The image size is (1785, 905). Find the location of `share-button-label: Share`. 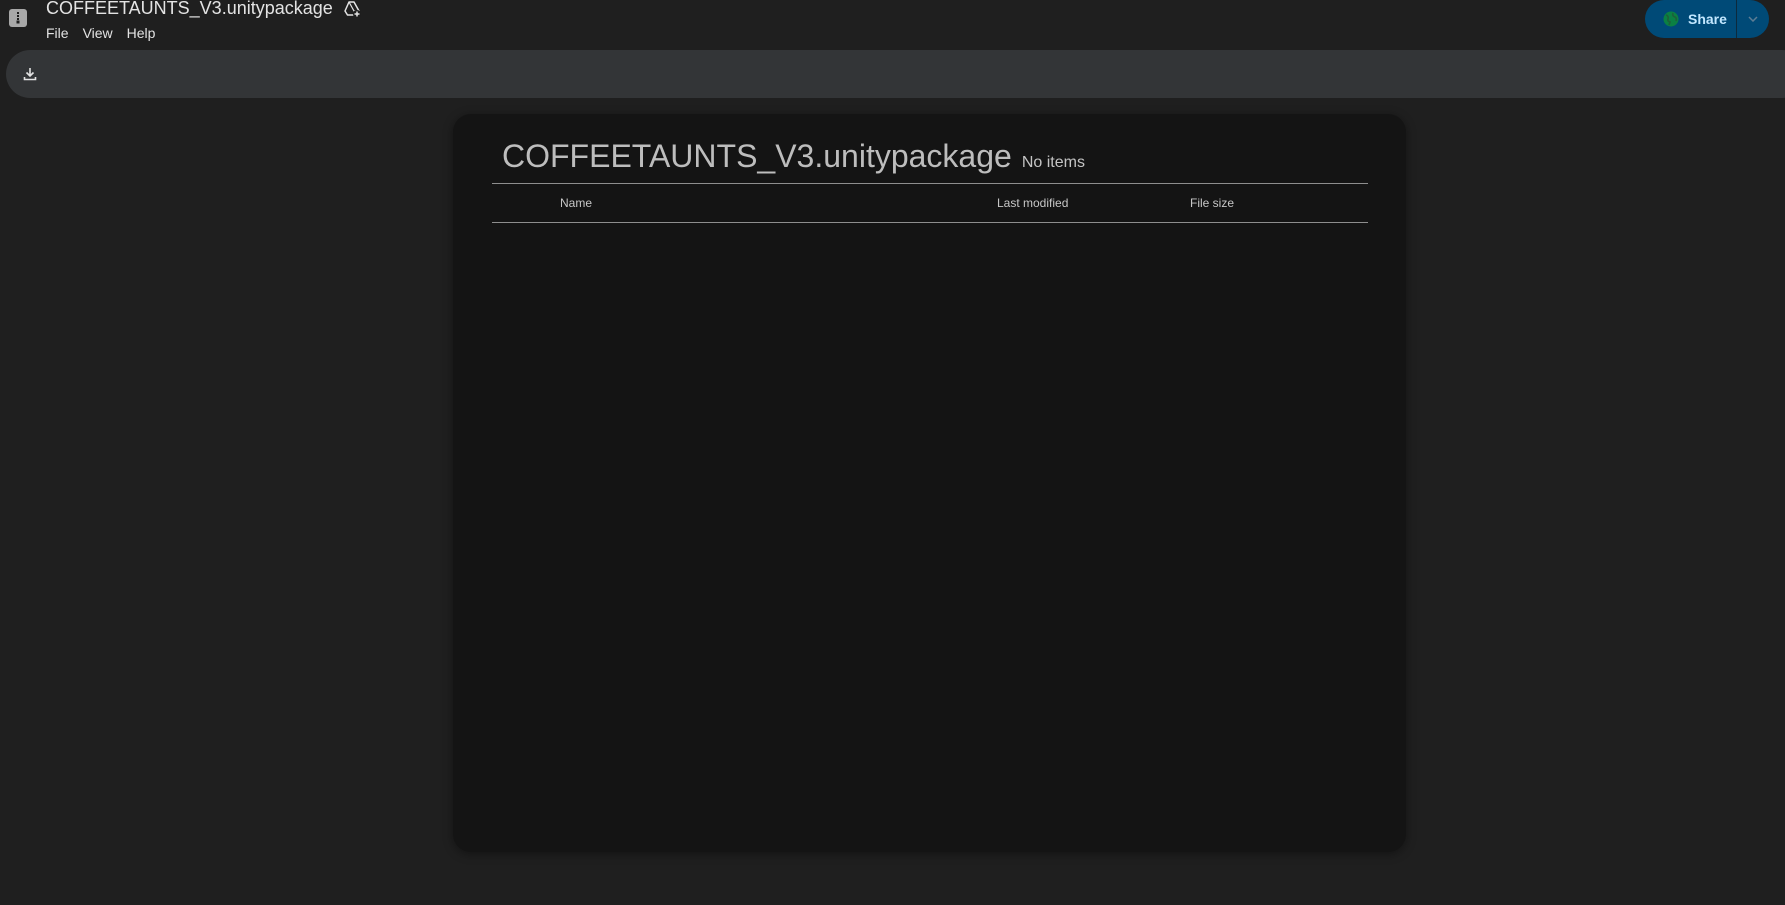

share-button-label: Share is located at coordinates (1707, 19).